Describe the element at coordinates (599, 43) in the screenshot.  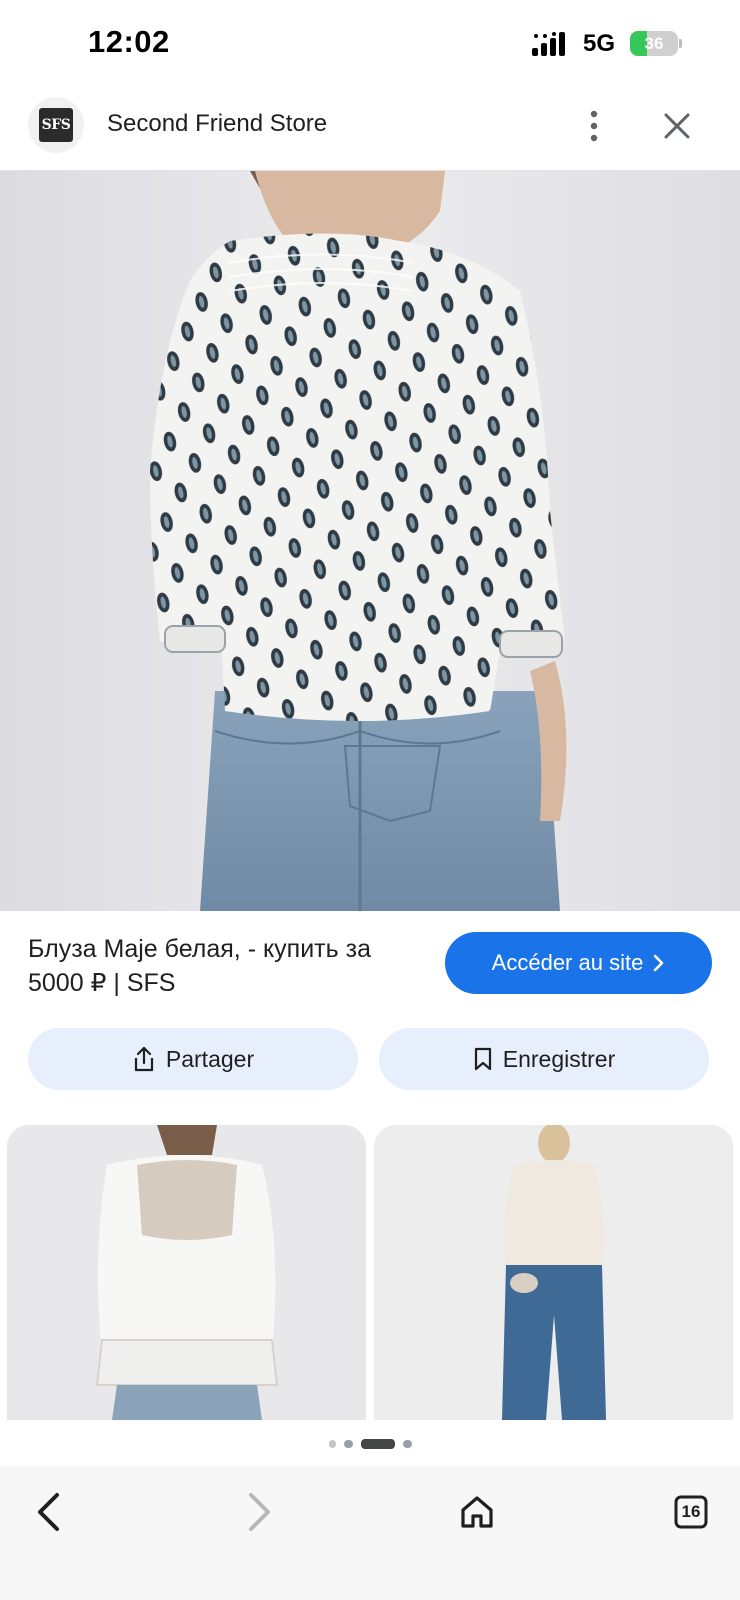
I see `network-type: 5G` at that location.